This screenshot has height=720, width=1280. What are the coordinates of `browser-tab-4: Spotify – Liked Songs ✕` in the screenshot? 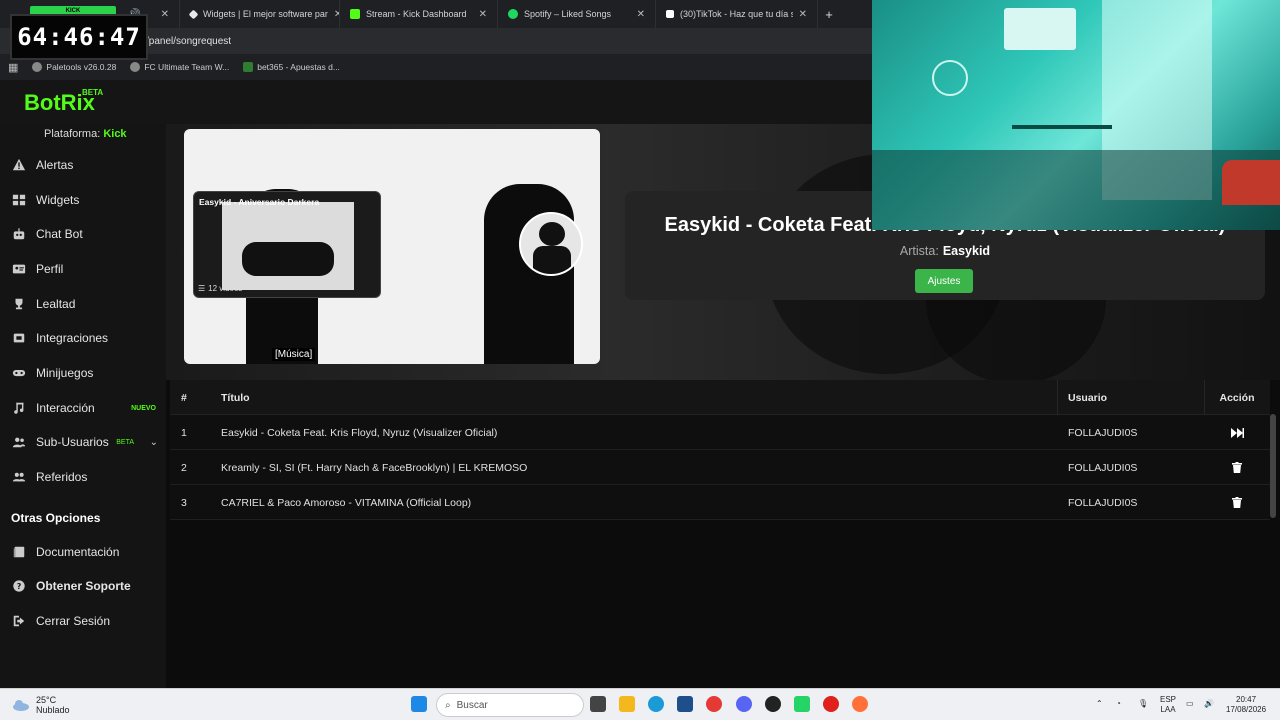 It's located at (577, 14).